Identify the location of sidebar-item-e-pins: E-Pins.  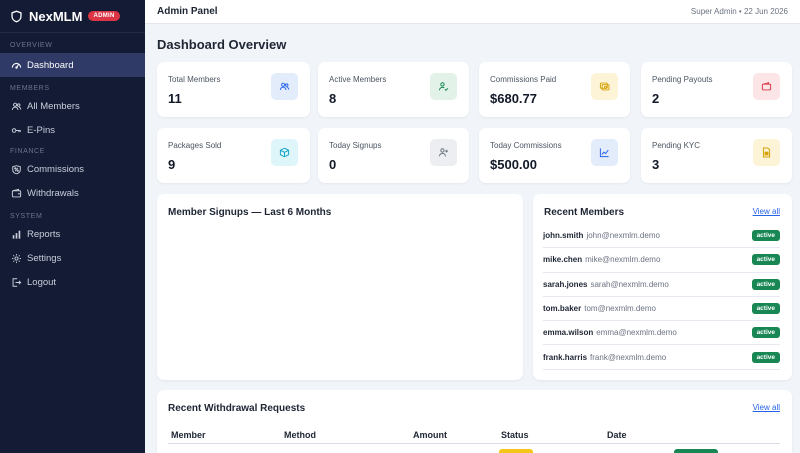
(72, 130).